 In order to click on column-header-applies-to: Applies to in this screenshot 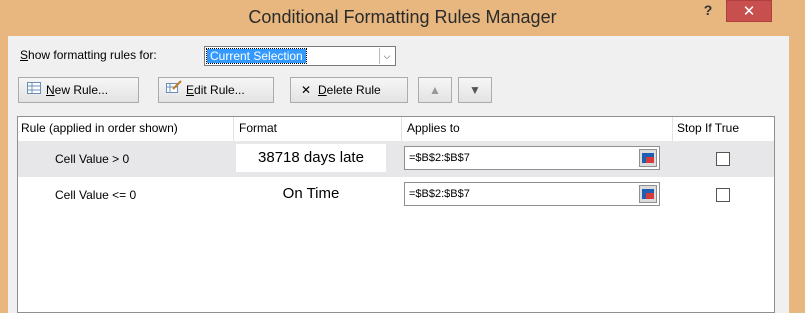, I will do `click(433, 128)`.